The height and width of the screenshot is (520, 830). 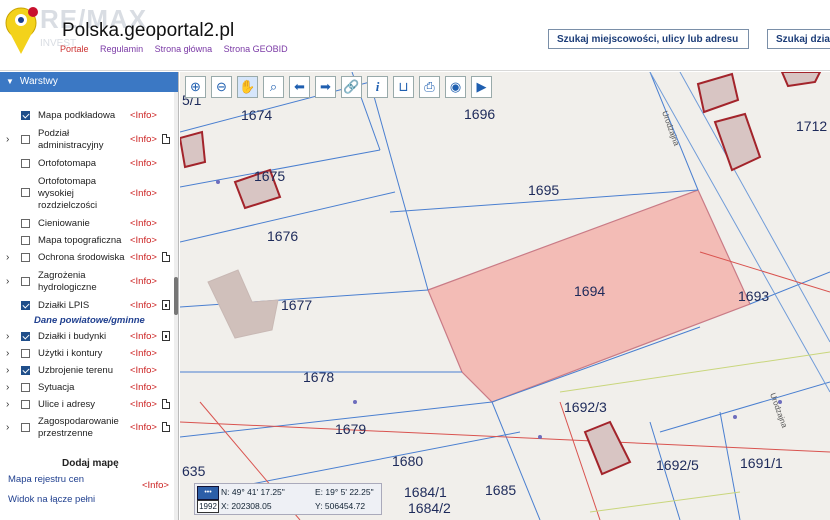 What do you see at coordinates (325, 87) in the screenshot?
I see `forward-arrow-icon: ➡` at bounding box center [325, 87].